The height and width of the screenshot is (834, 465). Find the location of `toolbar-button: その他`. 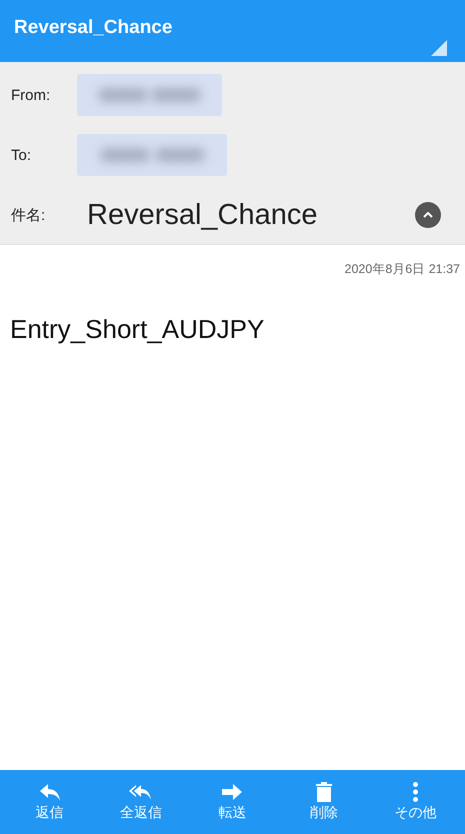

toolbar-button: その他 is located at coordinates (415, 802).